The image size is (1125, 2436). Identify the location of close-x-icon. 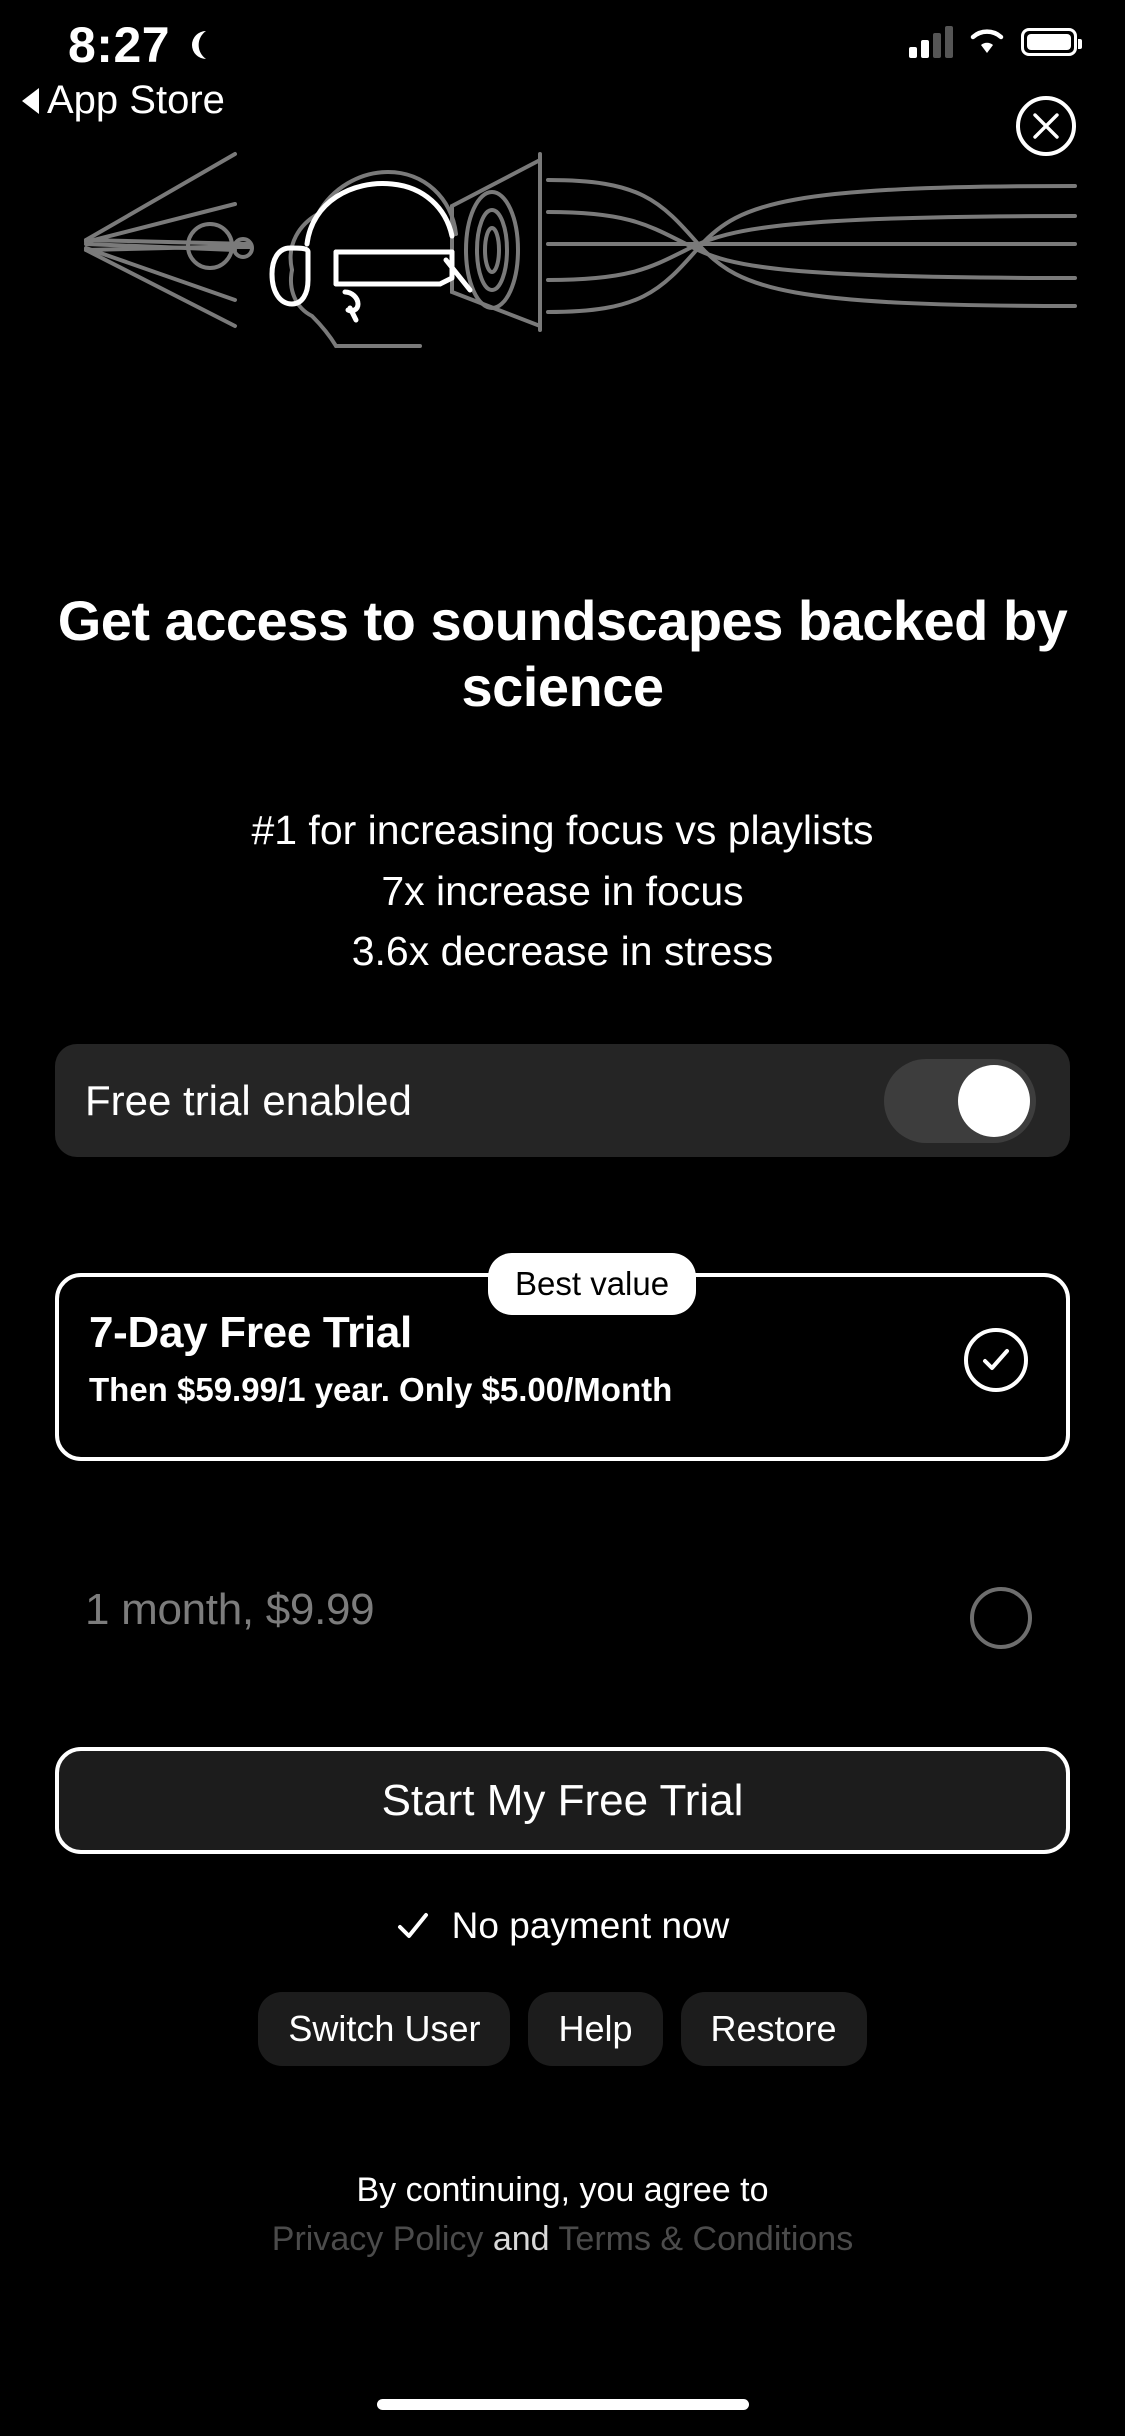
(1046, 126).